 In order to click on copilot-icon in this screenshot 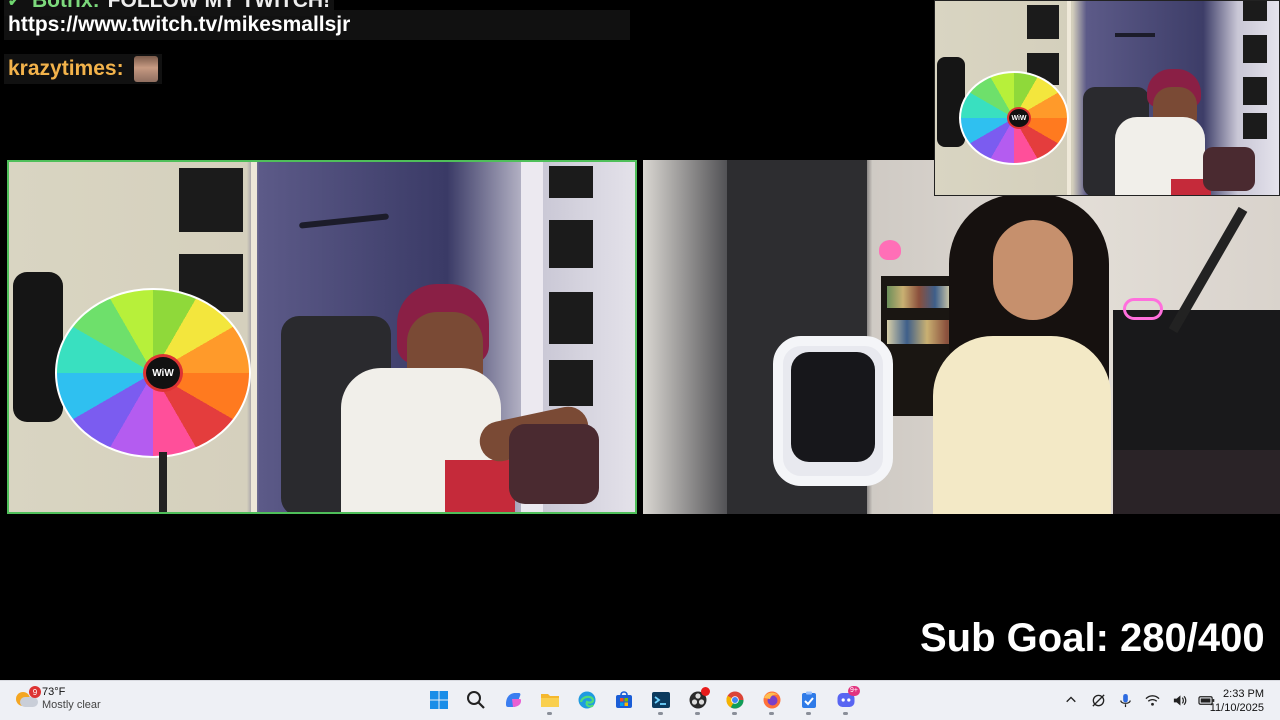, I will do `click(513, 700)`.